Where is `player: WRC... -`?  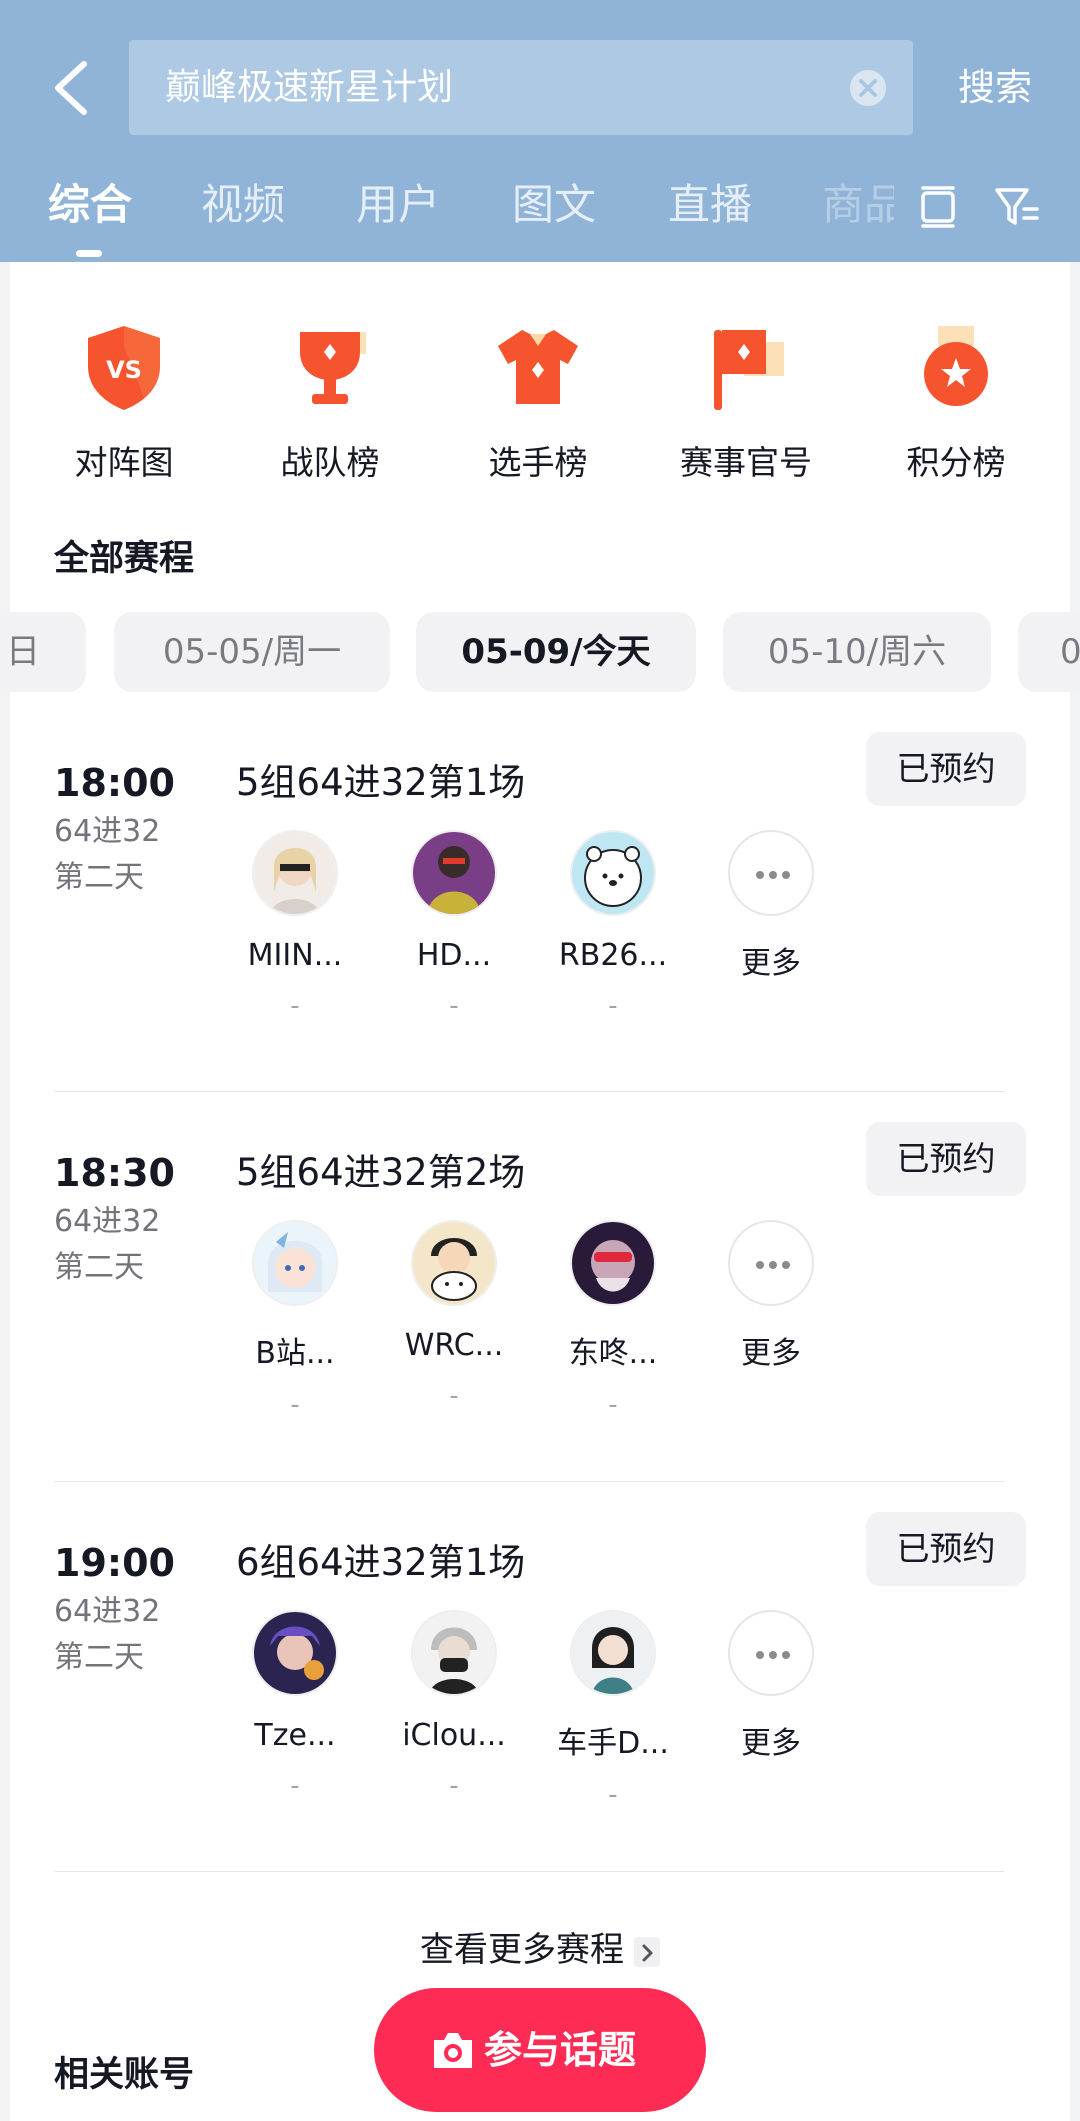
player: WRC... - is located at coordinates (454, 1314).